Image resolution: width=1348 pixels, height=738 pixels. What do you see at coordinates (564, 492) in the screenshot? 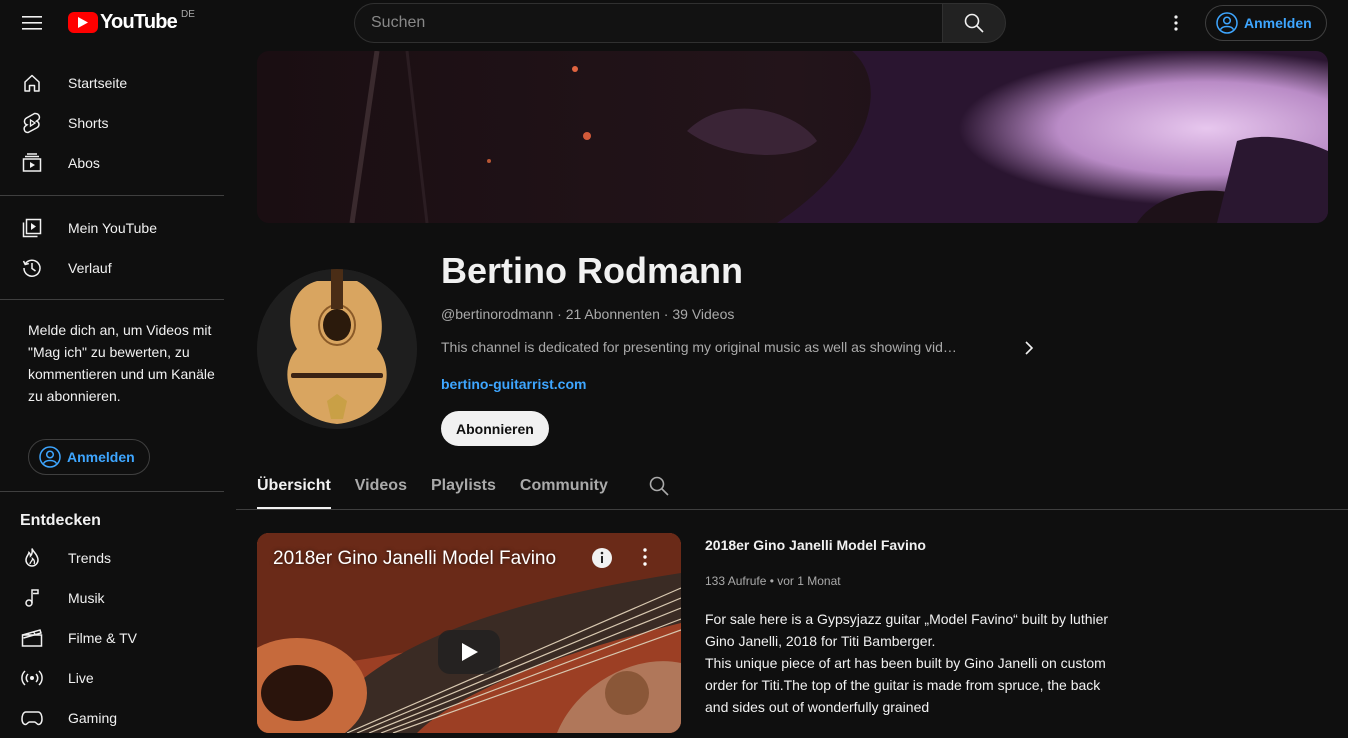
I see `tab-community: Community` at bounding box center [564, 492].